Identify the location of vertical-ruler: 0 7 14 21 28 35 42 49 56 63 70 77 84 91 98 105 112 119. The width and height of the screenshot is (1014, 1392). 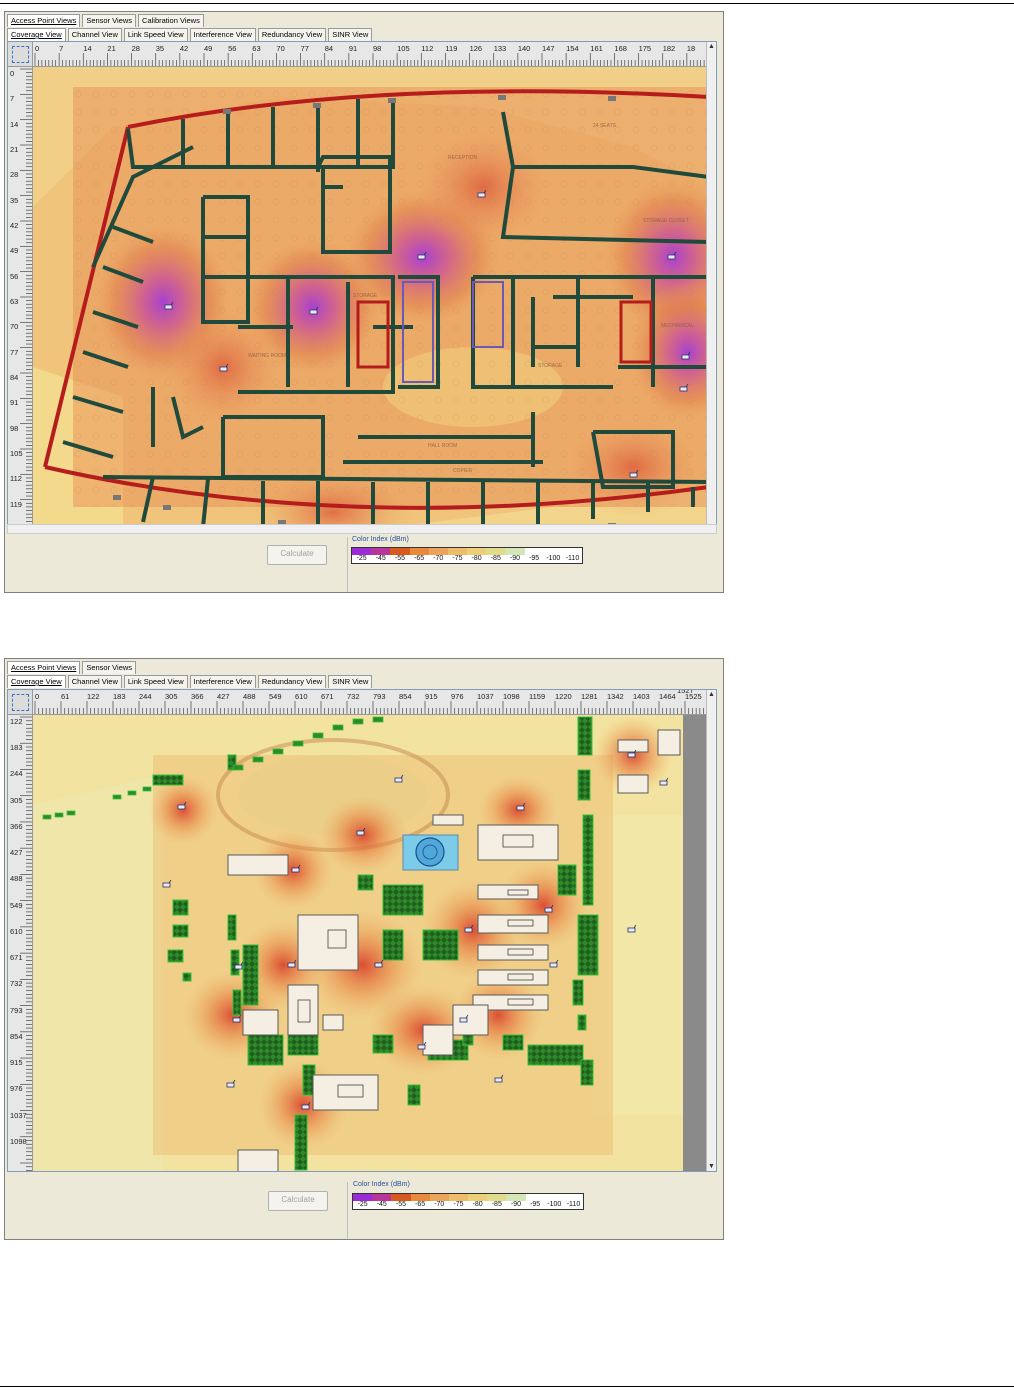
(20, 300).